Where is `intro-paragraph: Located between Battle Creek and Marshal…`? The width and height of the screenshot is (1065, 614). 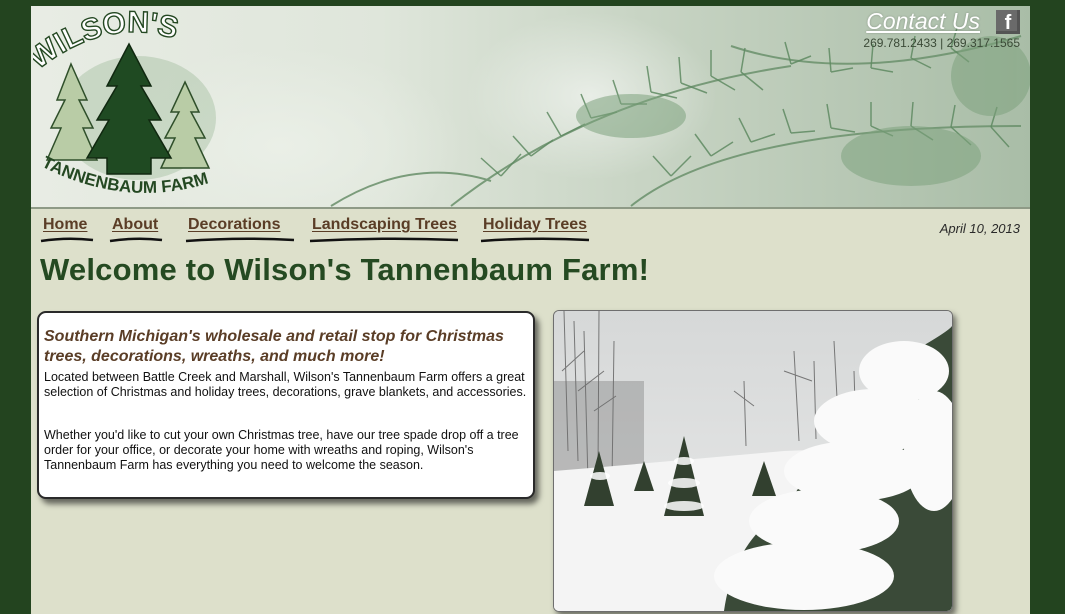 intro-paragraph: Located between Battle Creek and Marshal… is located at coordinates (285, 384).